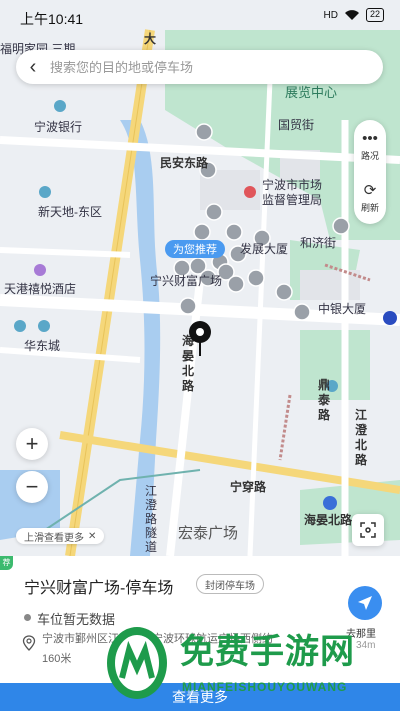 Image resolution: width=400 pixels, height=711 pixels. Describe the element at coordinates (33, 67) in the screenshot. I see `back-arrow-icon: ‹` at that location.